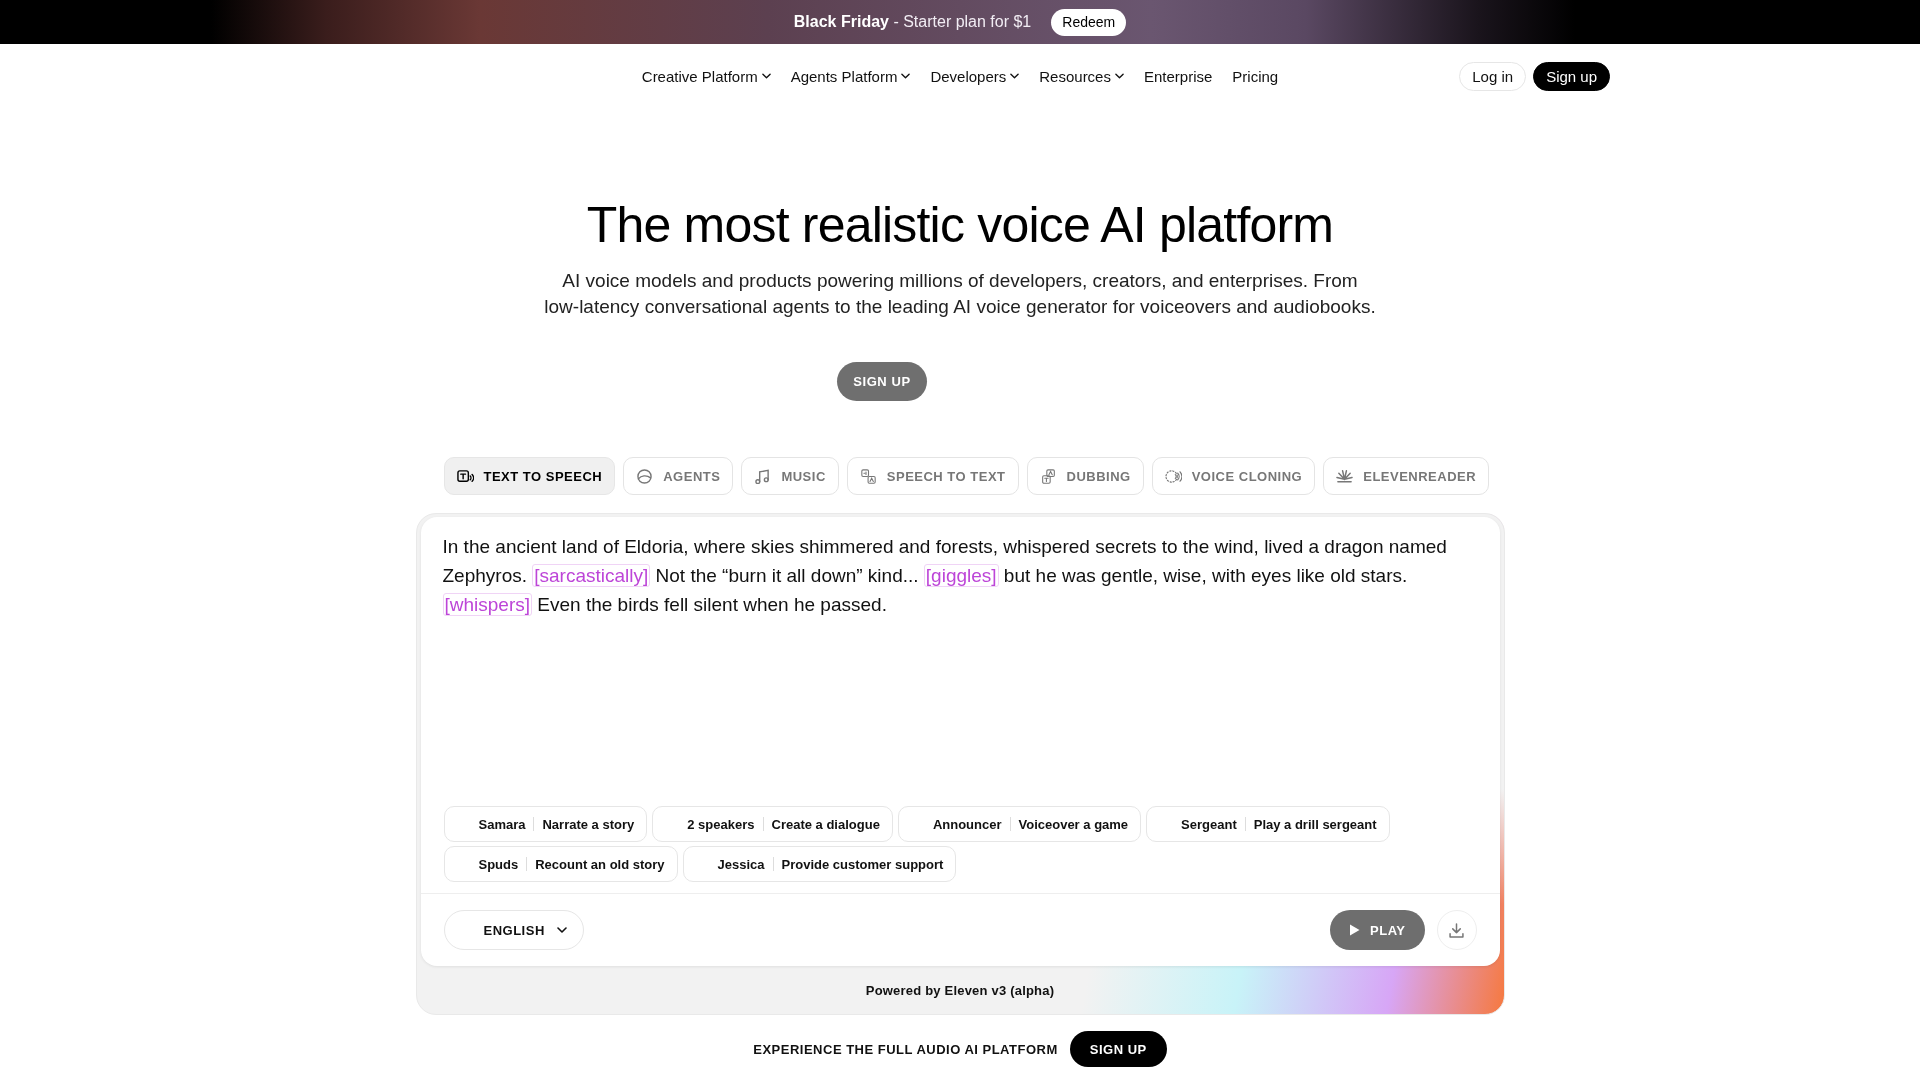  Describe the element at coordinates (850, 76) in the screenshot. I see `nav-link: Agents Platform` at that location.